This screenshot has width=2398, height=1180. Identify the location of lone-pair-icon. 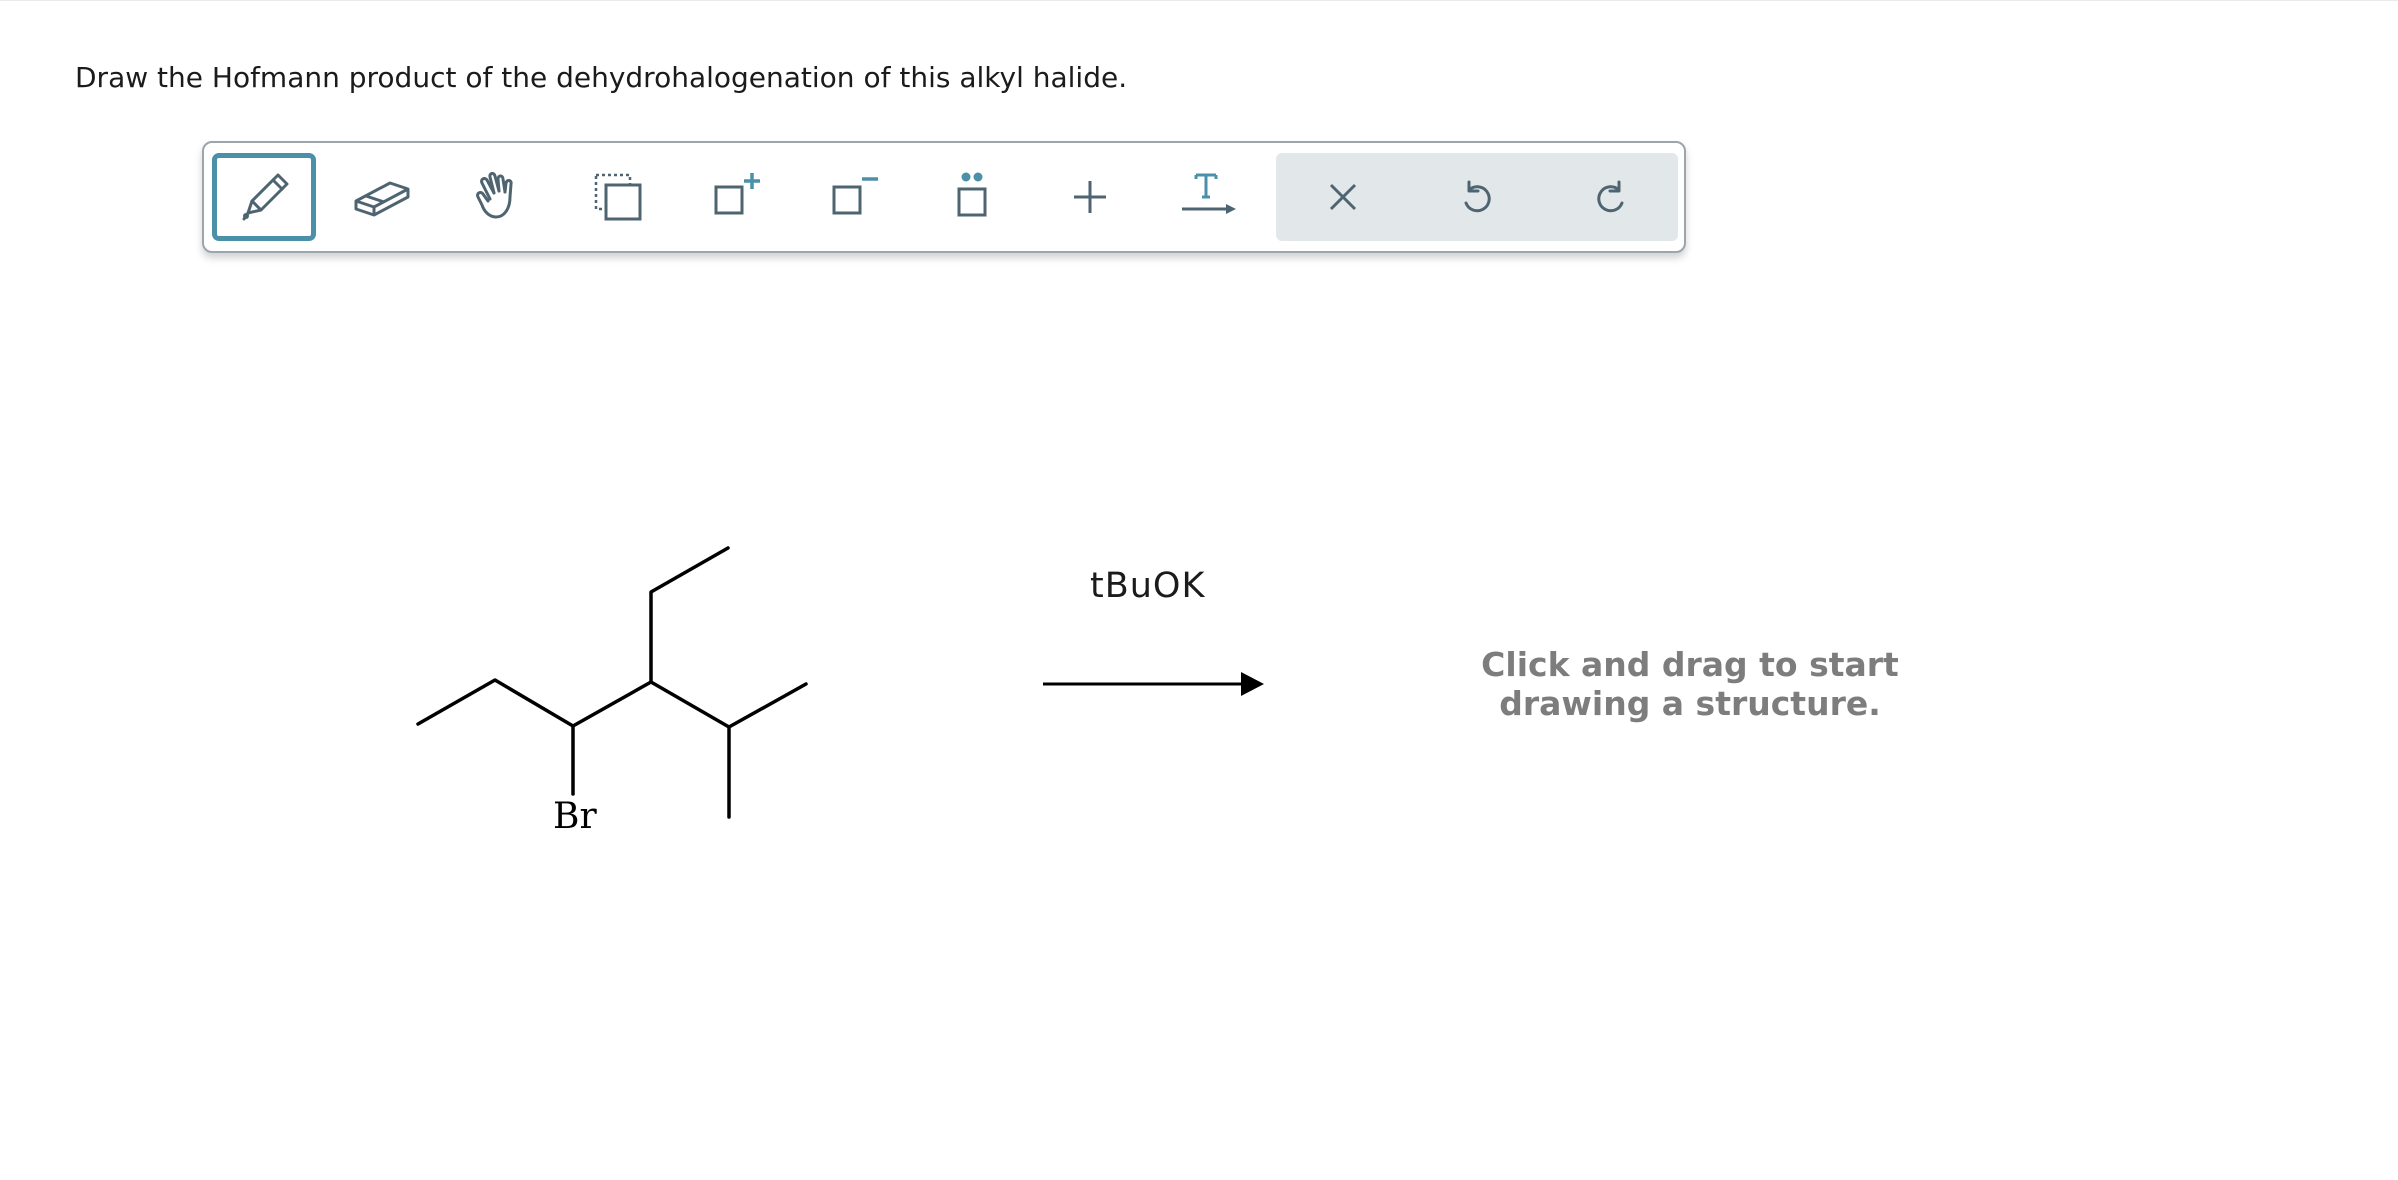
(972, 194).